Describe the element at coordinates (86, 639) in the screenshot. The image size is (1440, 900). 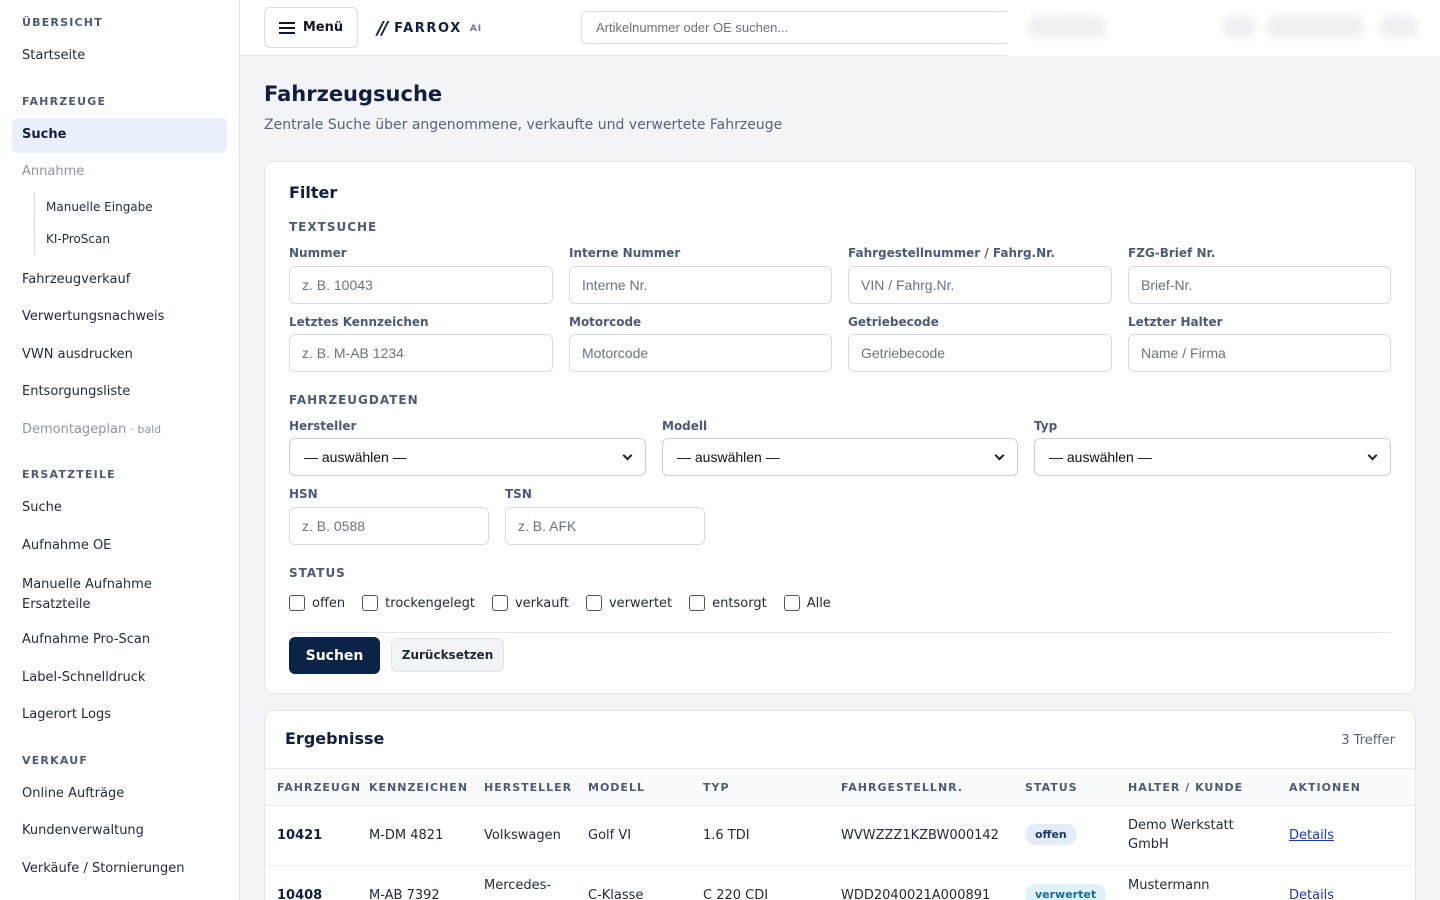
I see `sidebar-item-aufnahme-pro-scan: Aufnahme Pro-Scan` at that location.